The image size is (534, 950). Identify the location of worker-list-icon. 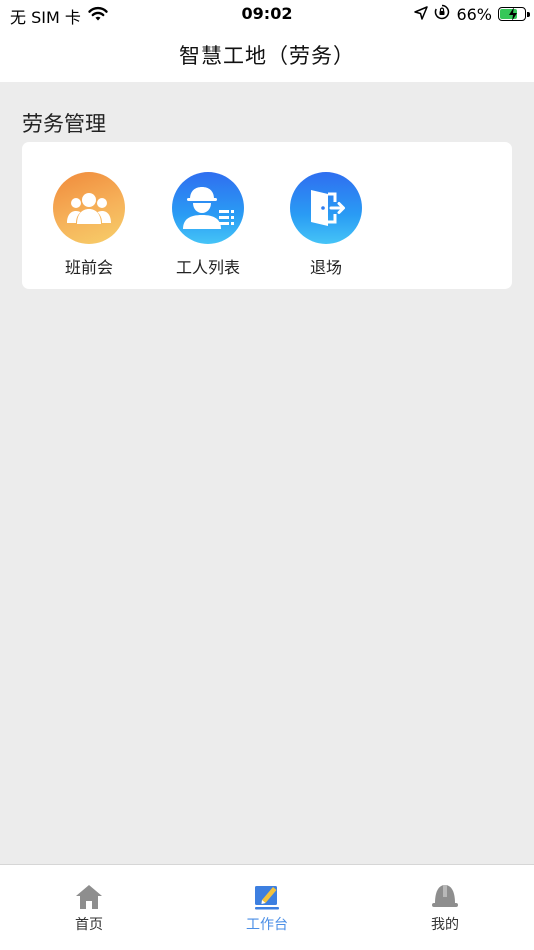
(208, 208).